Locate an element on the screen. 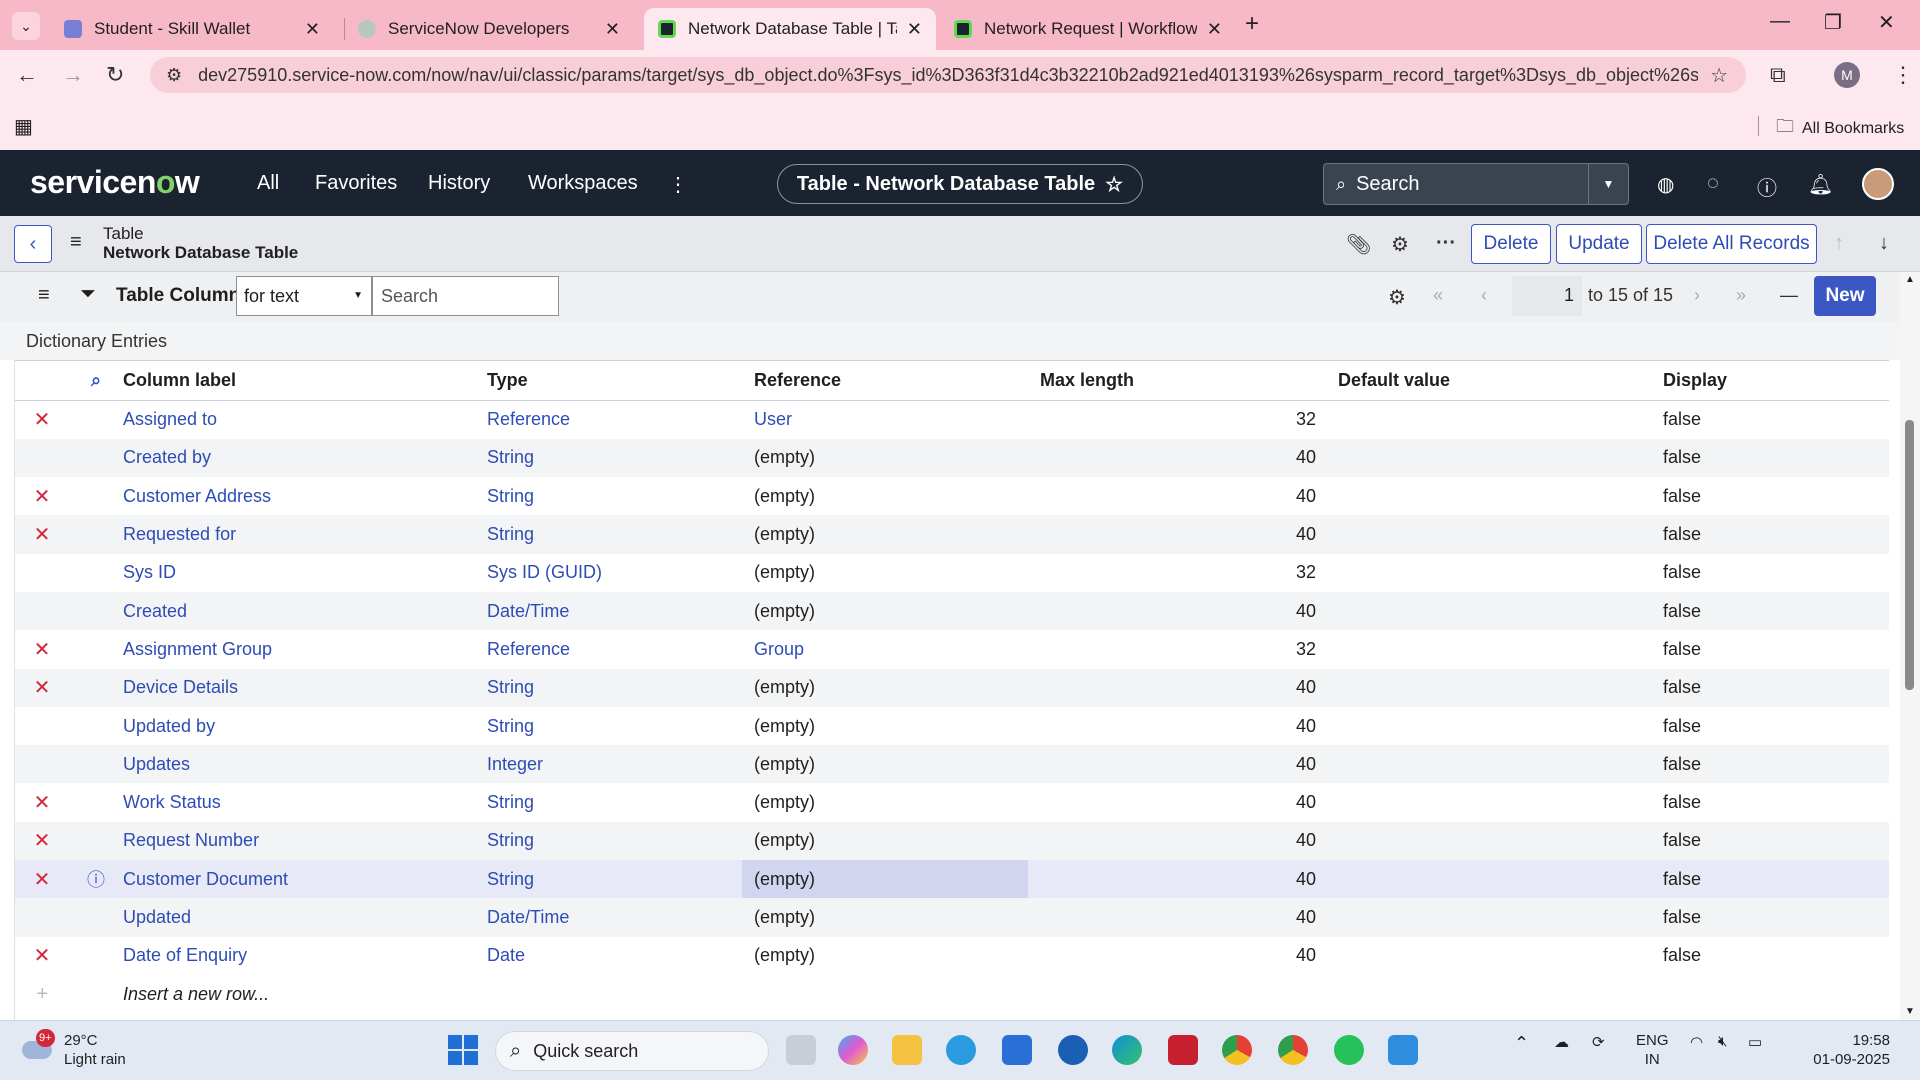 The image size is (1920, 1080). previous-page-icon: ‹ is located at coordinates (1484, 295).